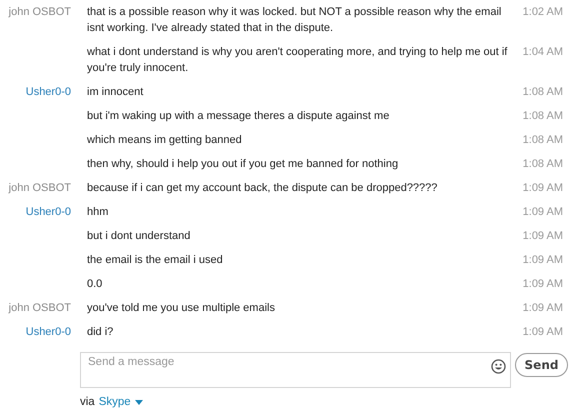 The width and height of the screenshot is (574, 414). What do you see at coordinates (181, 308) in the screenshot?
I see `message-text: you've told me you use multiple emails` at bounding box center [181, 308].